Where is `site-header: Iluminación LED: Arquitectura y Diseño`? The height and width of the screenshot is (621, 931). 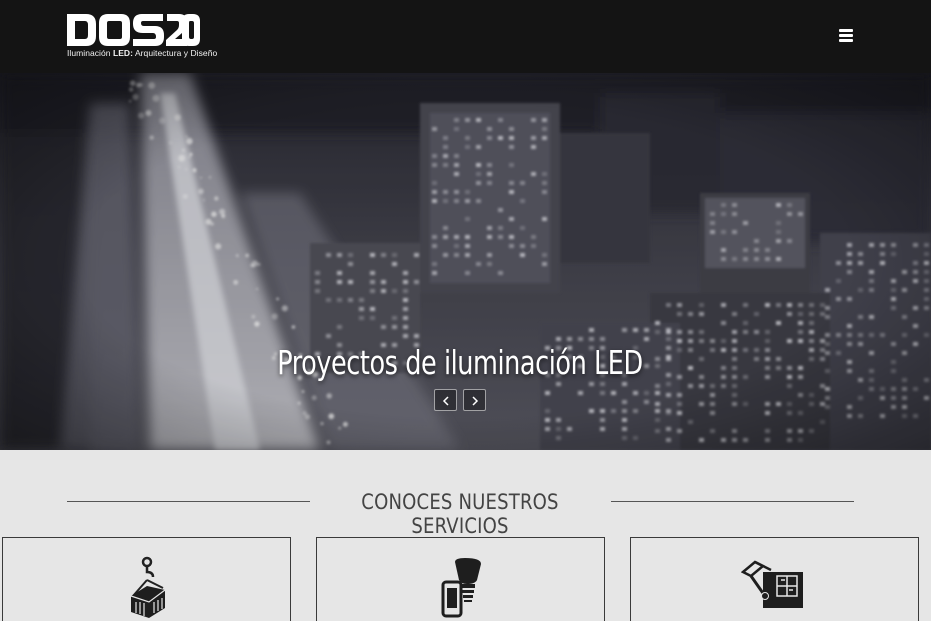
site-header: Iluminación LED: Arquitectura y Diseño is located at coordinates (465, 36).